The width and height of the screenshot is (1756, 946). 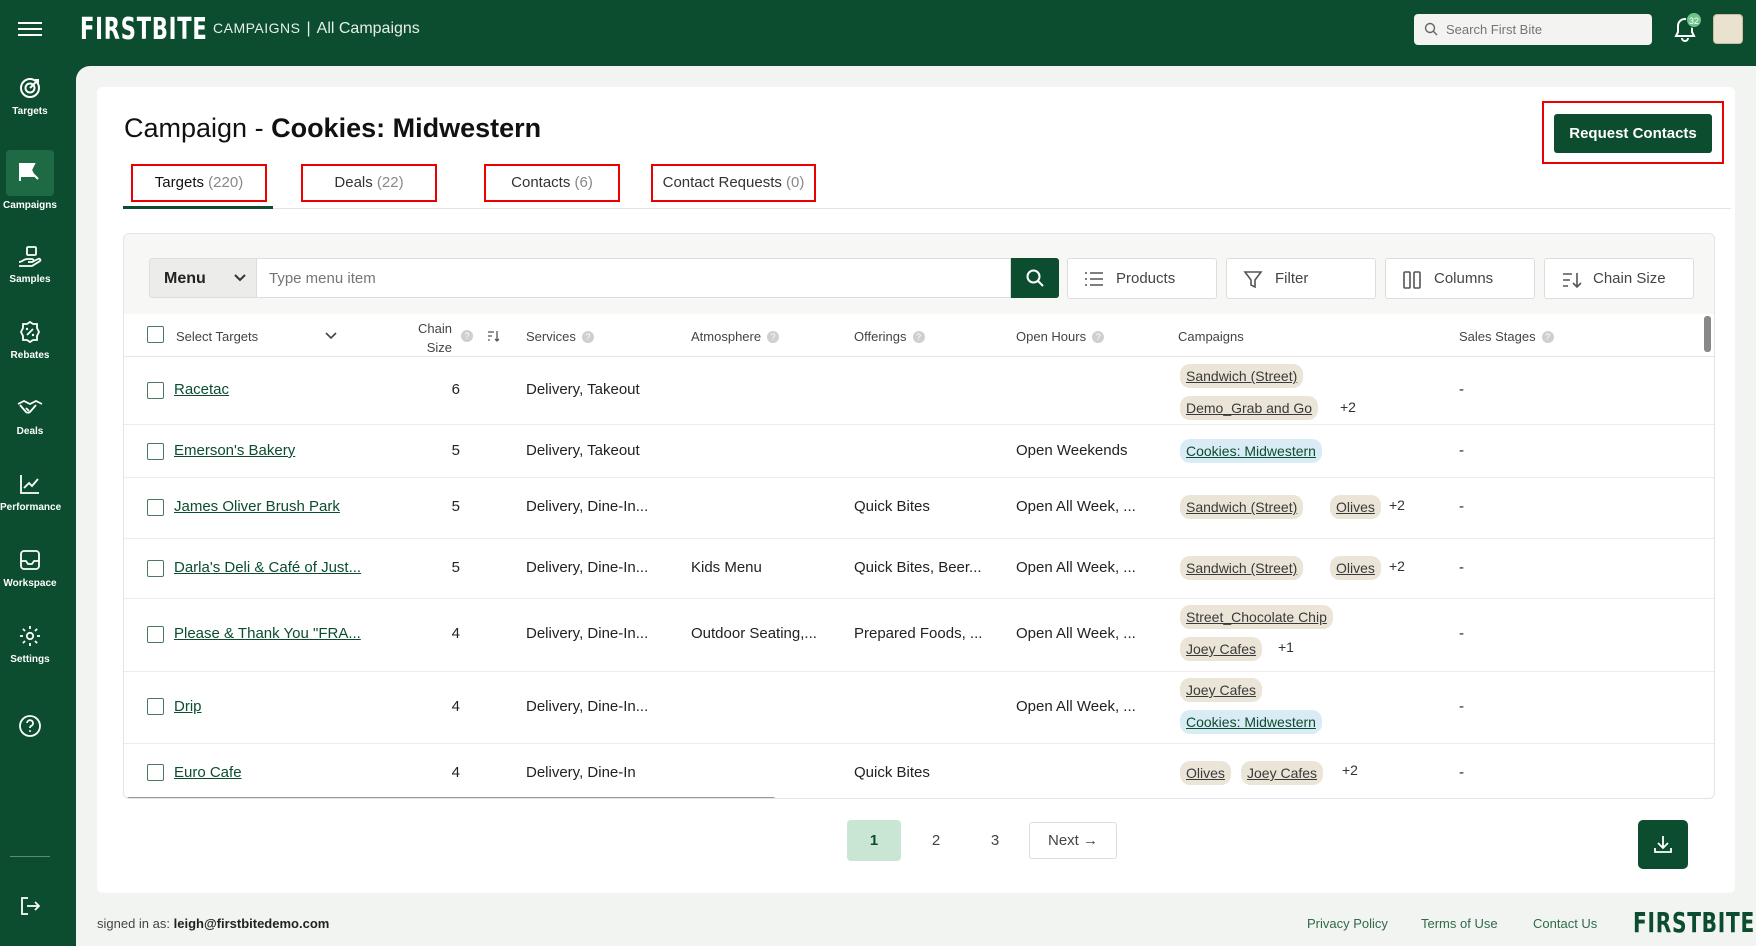 What do you see at coordinates (1142, 278) in the screenshot?
I see `products-button: Products` at bounding box center [1142, 278].